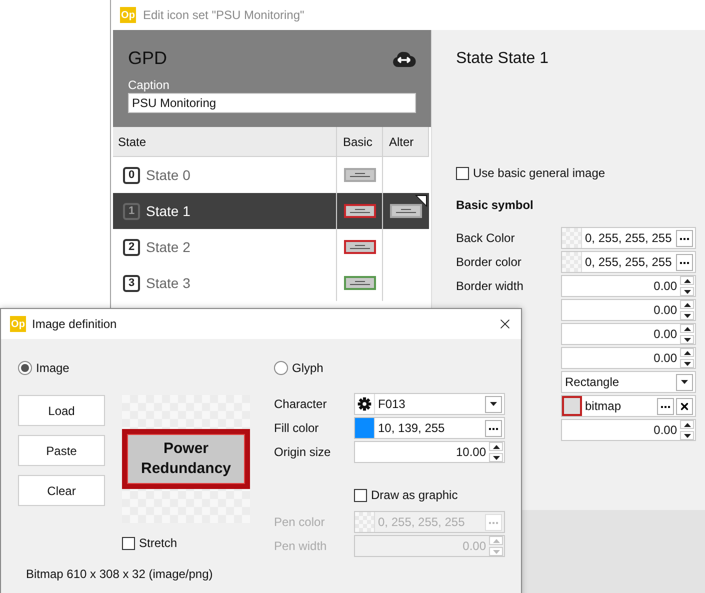 The width and height of the screenshot is (705, 593). Describe the element at coordinates (223, 15) in the screenshot. I see `window-title: Edit icon set "PSU Monitoring"` at that location.